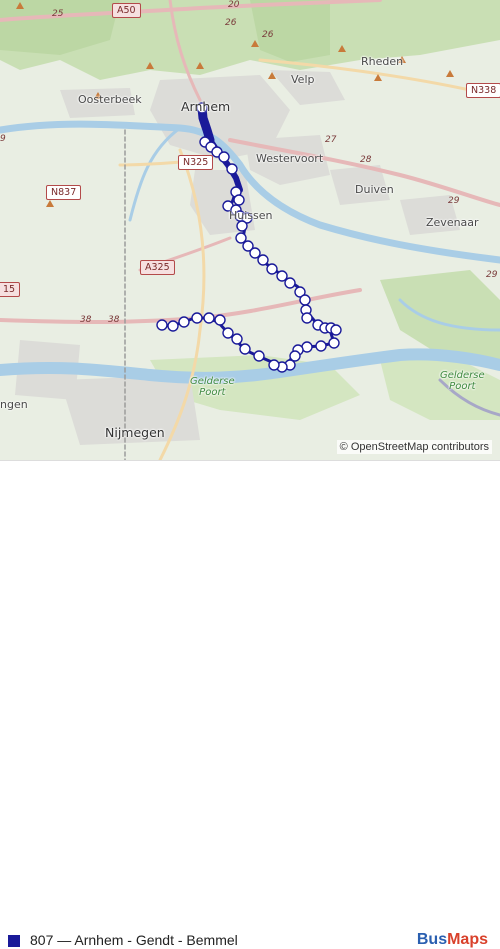 The image size is (500, 949). I want to click on park-label-gelderse-poort-1: Gelderse Poort, so click(212, 387).